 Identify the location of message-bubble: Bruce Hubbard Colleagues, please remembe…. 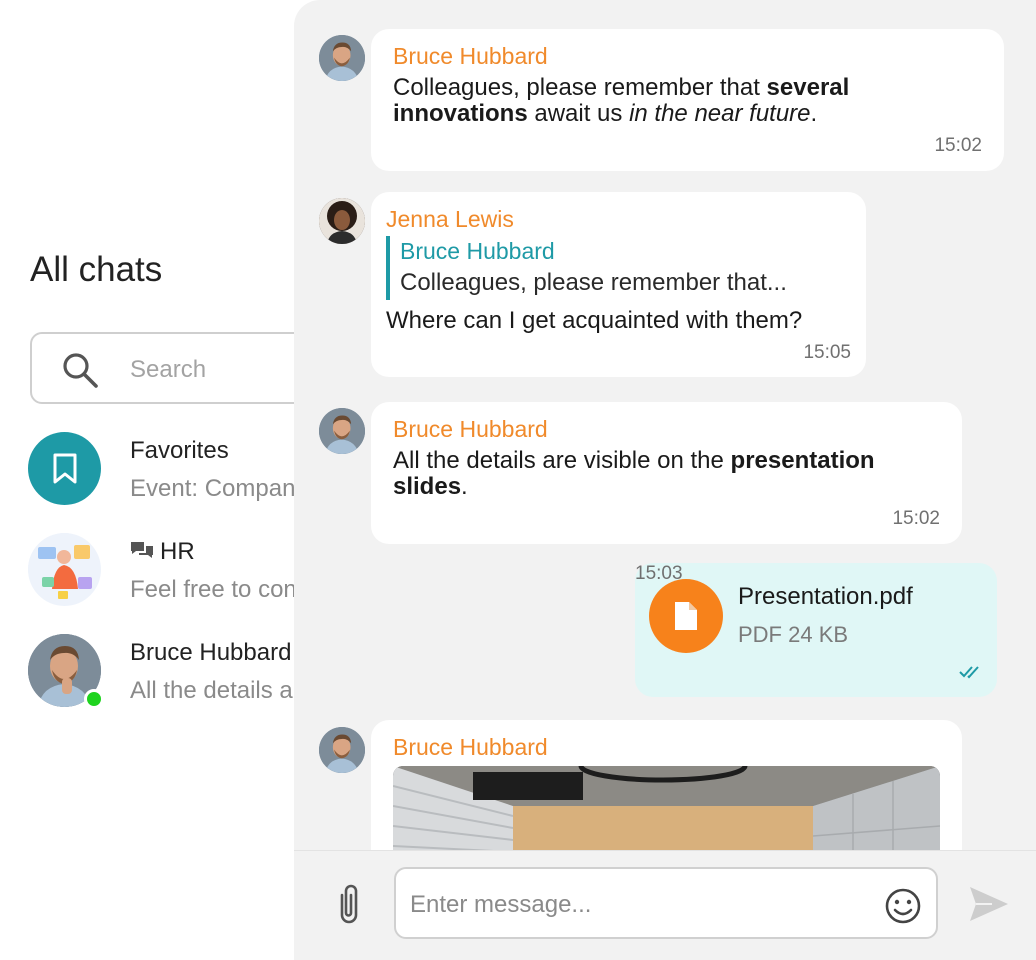
(687, 100).